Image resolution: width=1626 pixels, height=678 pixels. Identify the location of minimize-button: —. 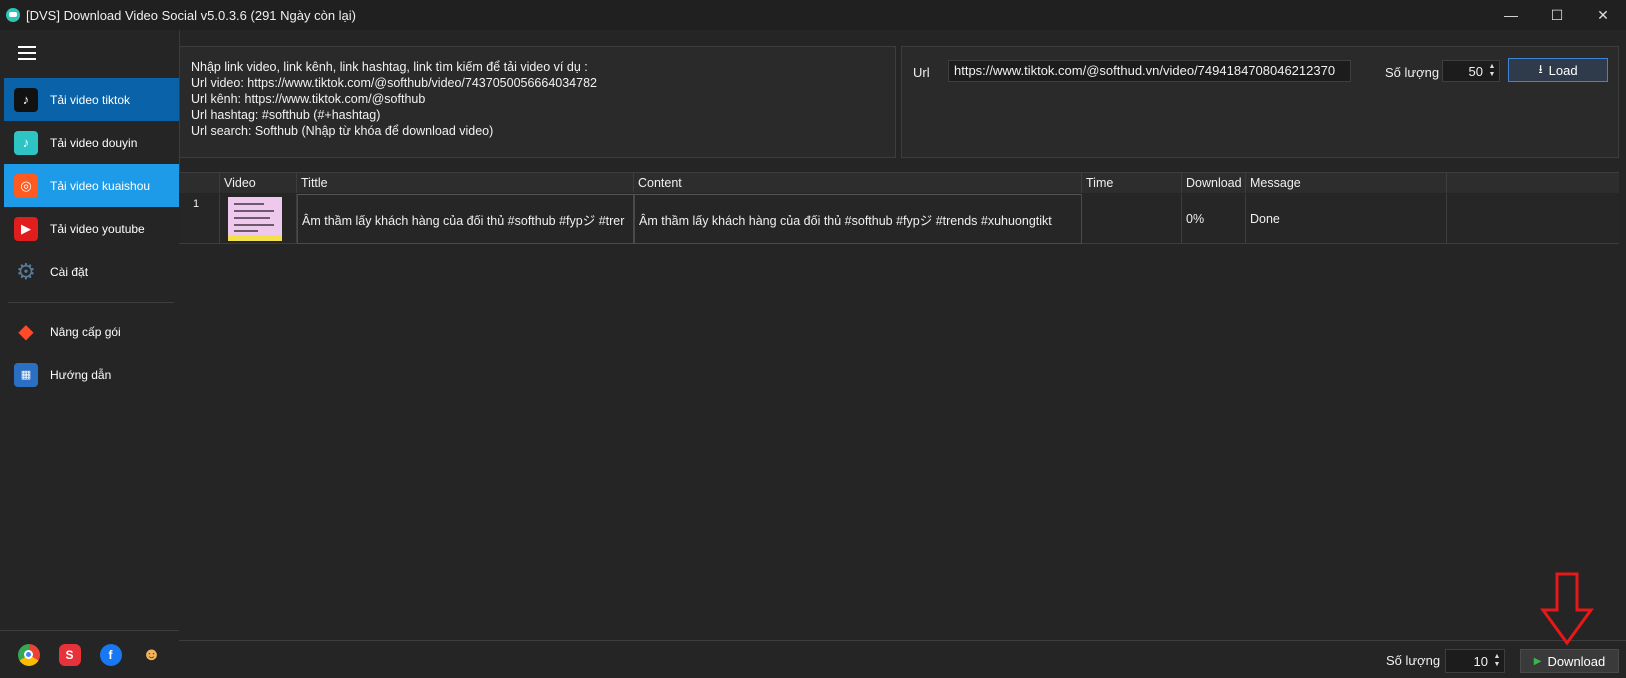
(1511, 15).